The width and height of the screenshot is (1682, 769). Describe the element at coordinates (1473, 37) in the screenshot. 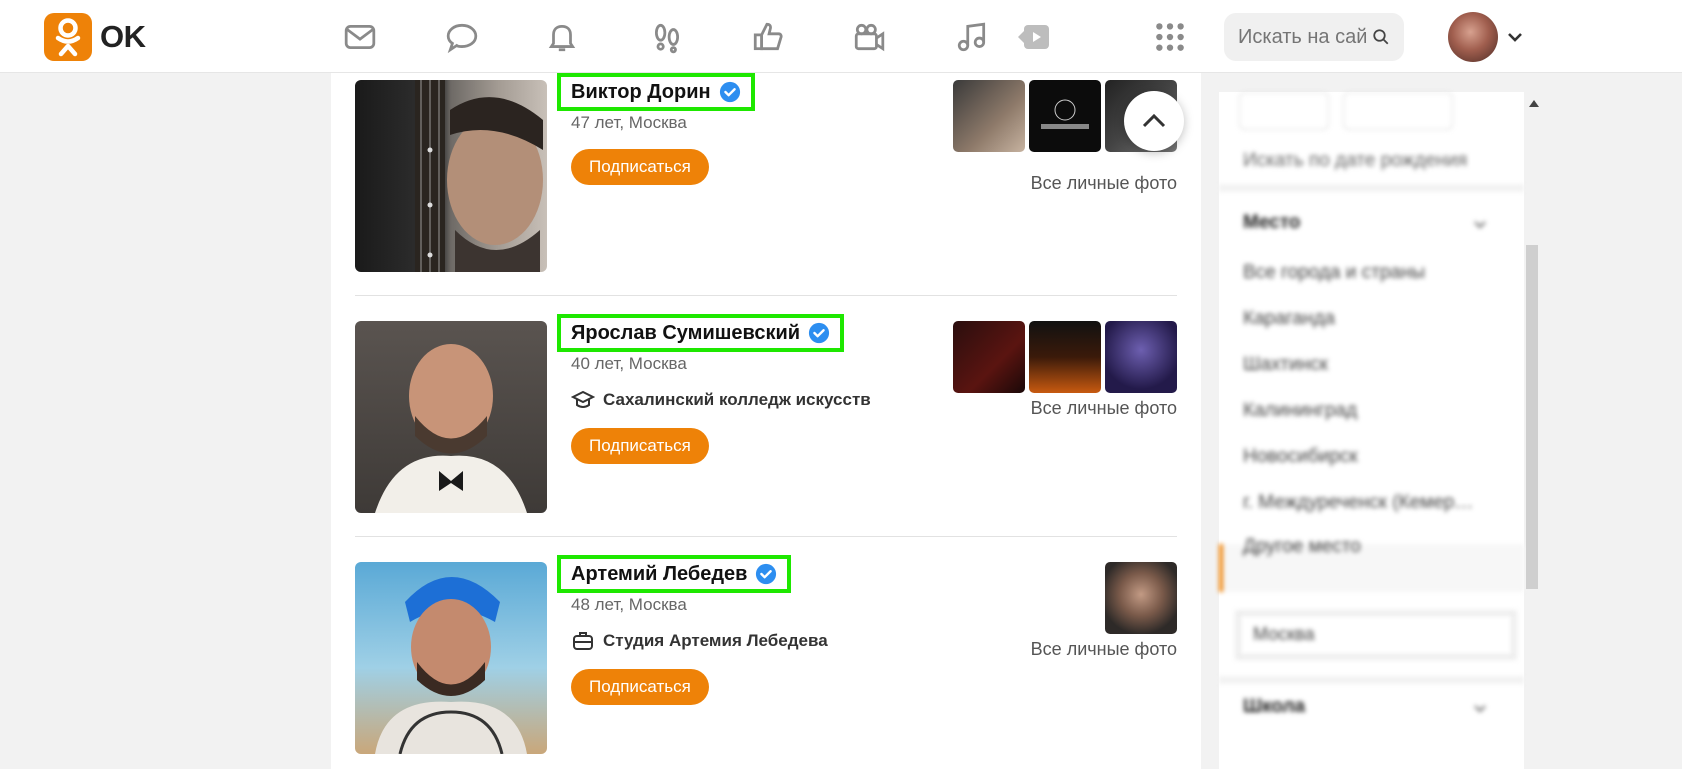

I see `user-avatar` at that location.